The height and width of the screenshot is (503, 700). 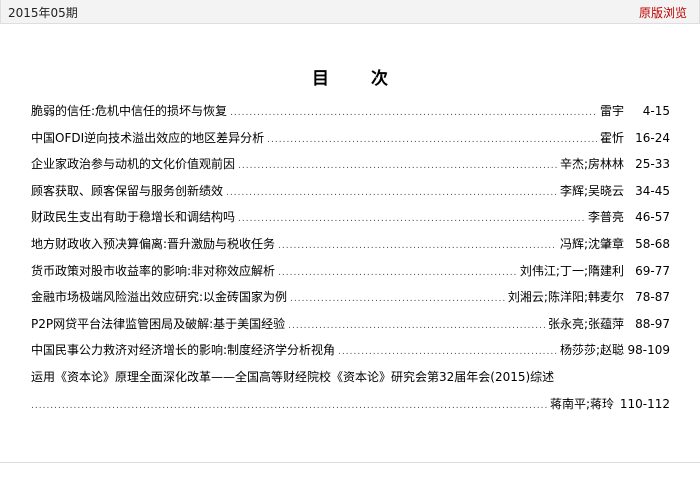 What do you see at coordinates (652, 270) in the screenshot?
I see `entry-pages: 69-77` at bounding box center [652, 270].